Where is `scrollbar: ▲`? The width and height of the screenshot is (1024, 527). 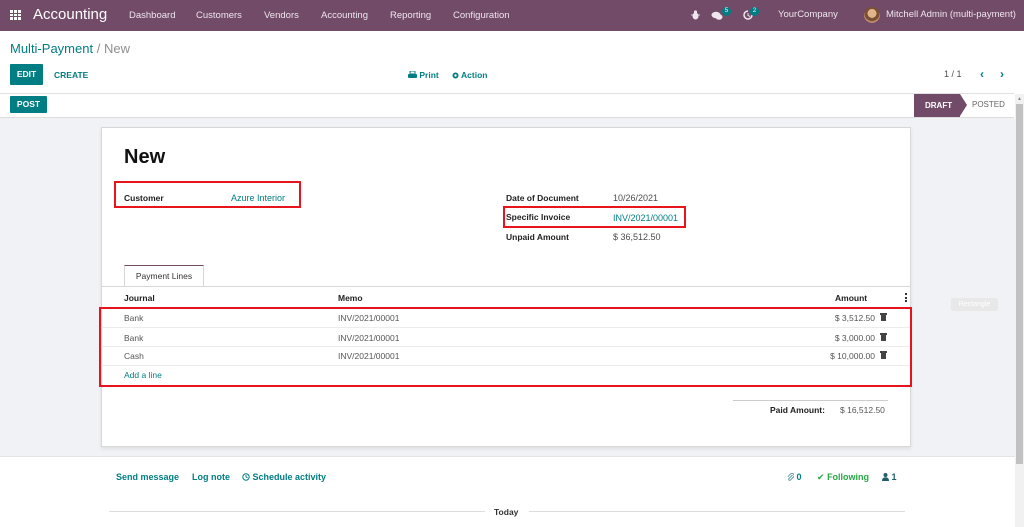
scrollbar: ▲ is located at coordinates (1019, 310).